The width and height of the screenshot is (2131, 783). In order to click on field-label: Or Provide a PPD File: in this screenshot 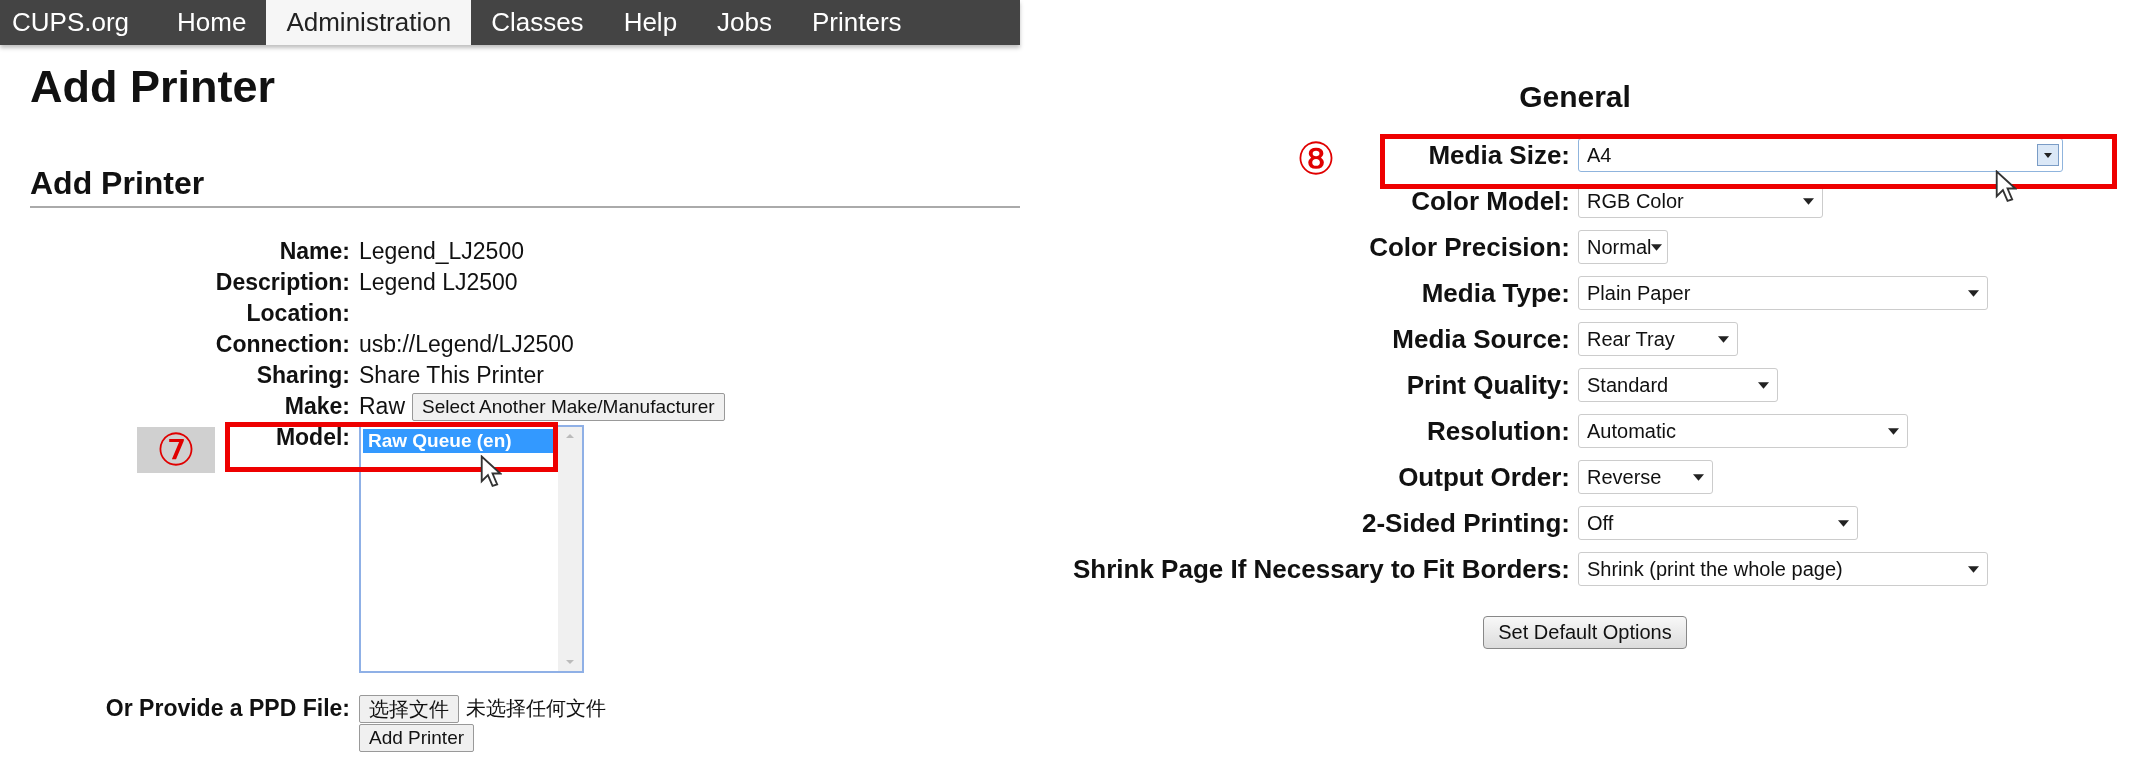, I will do `click(227, 709)`.